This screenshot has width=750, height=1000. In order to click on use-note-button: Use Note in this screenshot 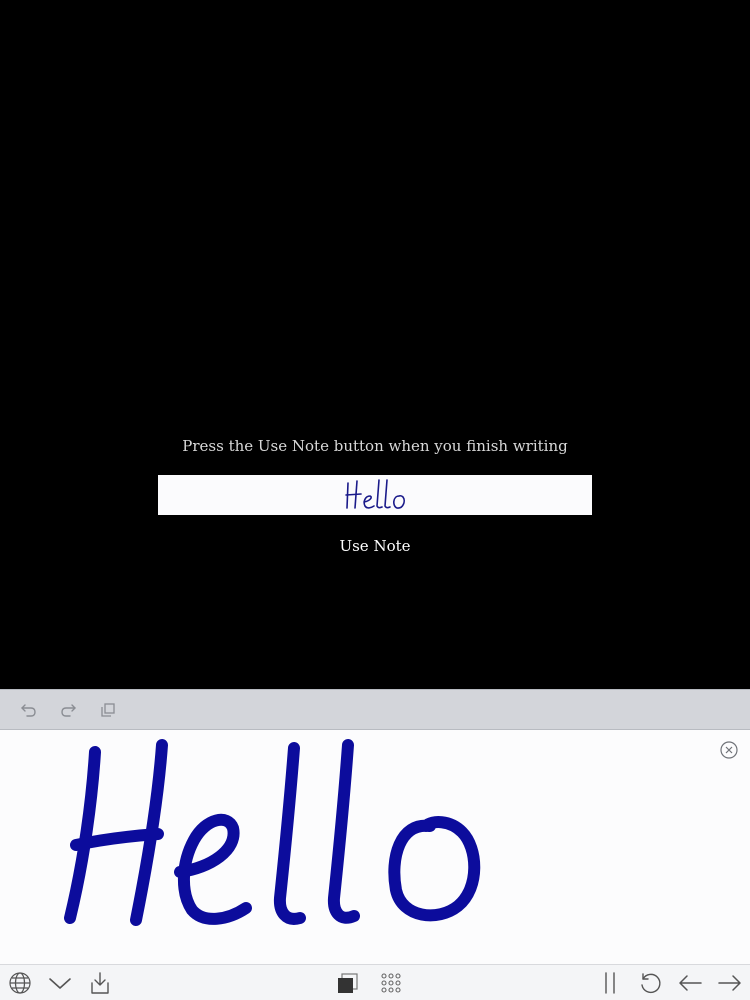, I will do `click(375, 546)`.